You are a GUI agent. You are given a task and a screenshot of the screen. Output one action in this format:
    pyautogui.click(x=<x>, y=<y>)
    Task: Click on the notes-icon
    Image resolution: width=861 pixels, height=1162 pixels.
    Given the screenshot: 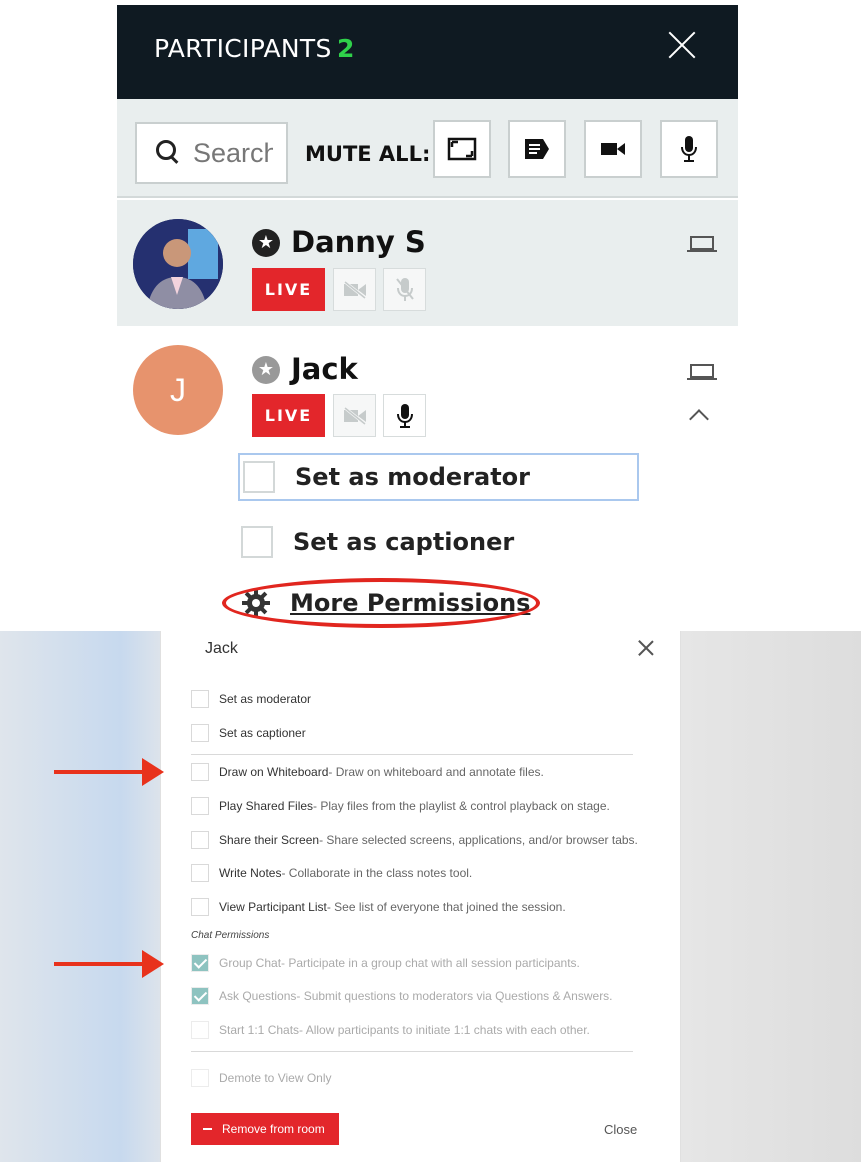 What is the action you would take?
    pyautogui.click(x=537, y=149)
    